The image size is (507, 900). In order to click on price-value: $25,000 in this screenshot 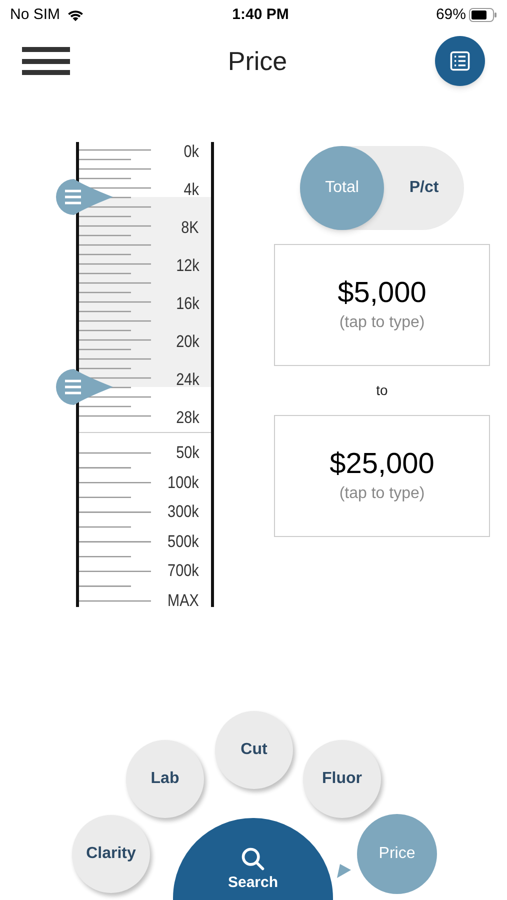, I will do `click(382, 464)`.